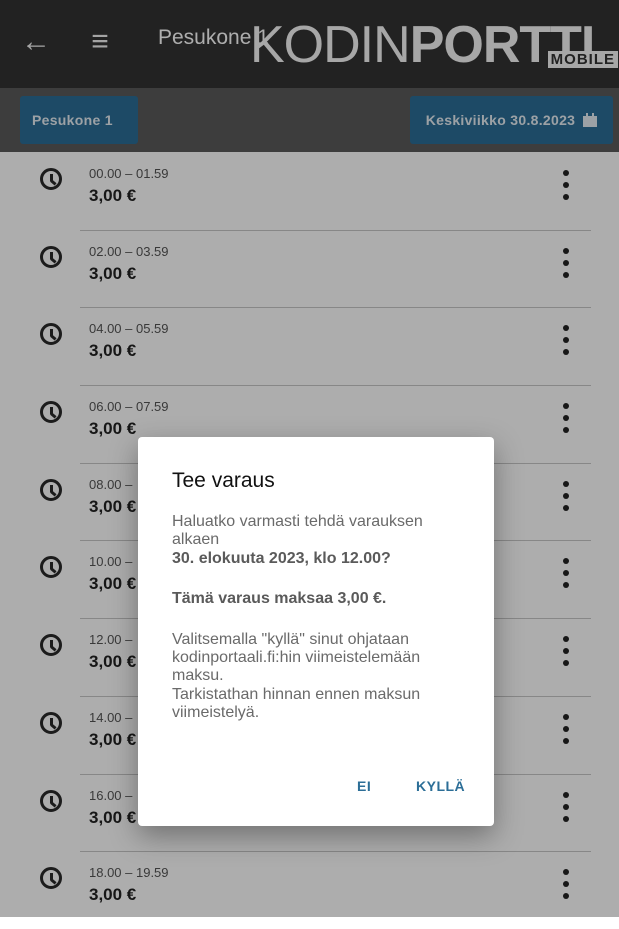 This screenshot has height=929, width=619. I want to click on dialog-datetime: 30. elokuuta 2023, klo 12.00?, so click(281, 558).